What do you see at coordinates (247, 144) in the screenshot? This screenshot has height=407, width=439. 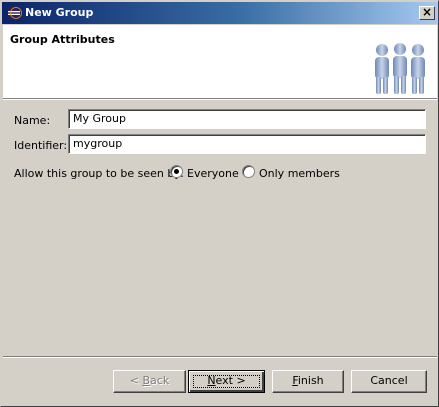 I see `identifier-input: mygroup` at bounding box center [247, 144].